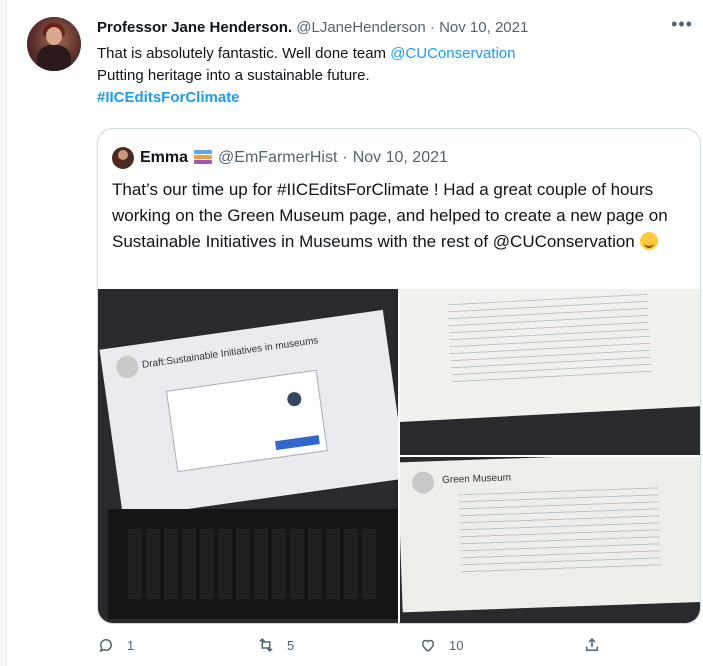 The image size is (703, 666). I want to click on reply-count: 1, so click(131, 645).